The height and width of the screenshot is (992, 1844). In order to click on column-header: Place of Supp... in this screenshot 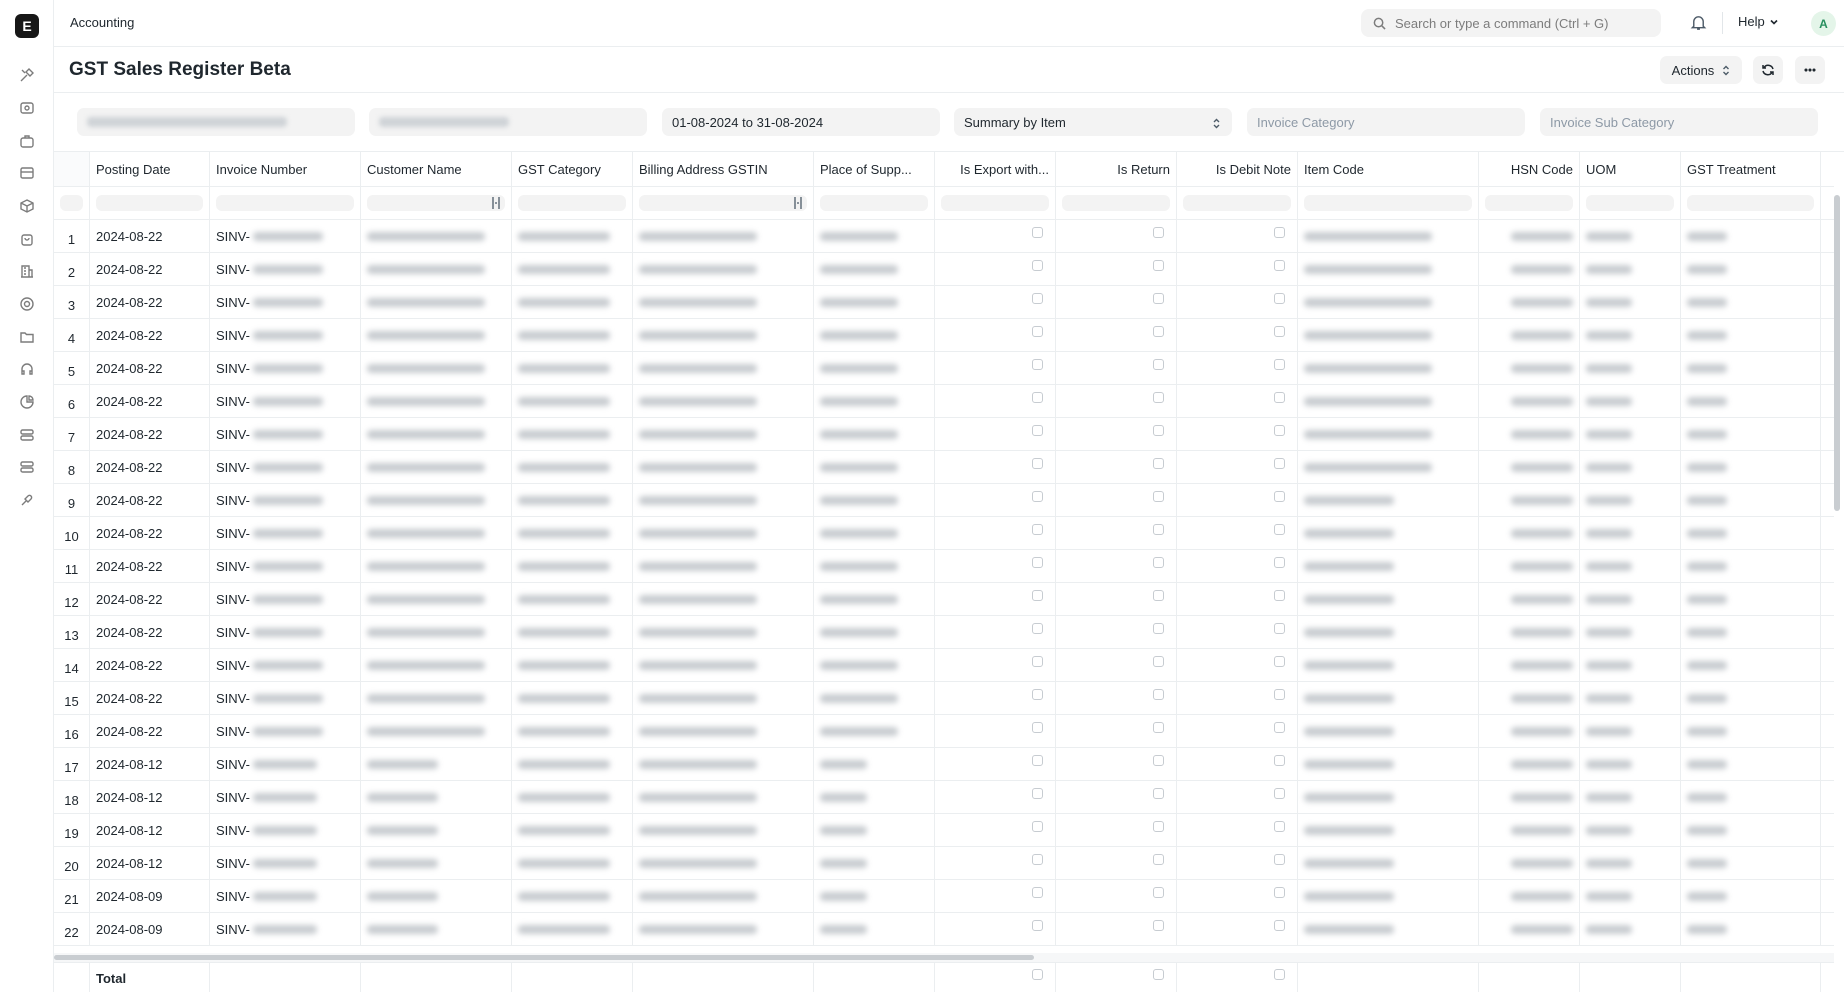, I will do `click(874, 169)`.